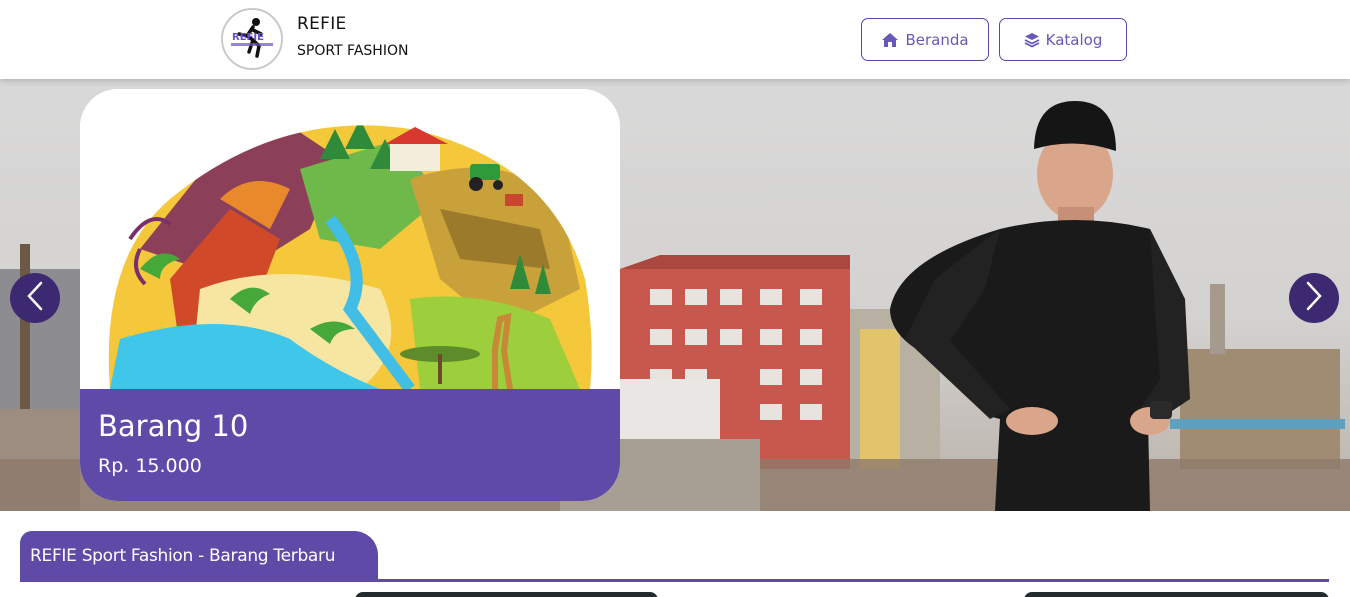 The height and width of the screenshot is (597, 1350). I want to click on chevron-left-icon, so click(35, 298).